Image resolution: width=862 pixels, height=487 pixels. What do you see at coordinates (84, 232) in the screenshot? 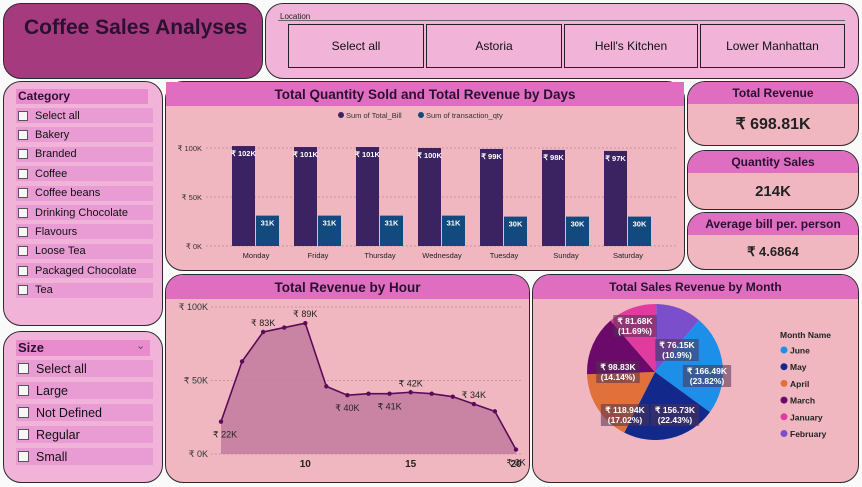
I see `category-item-flavours: Flavours` at bounding box center [84, 232].